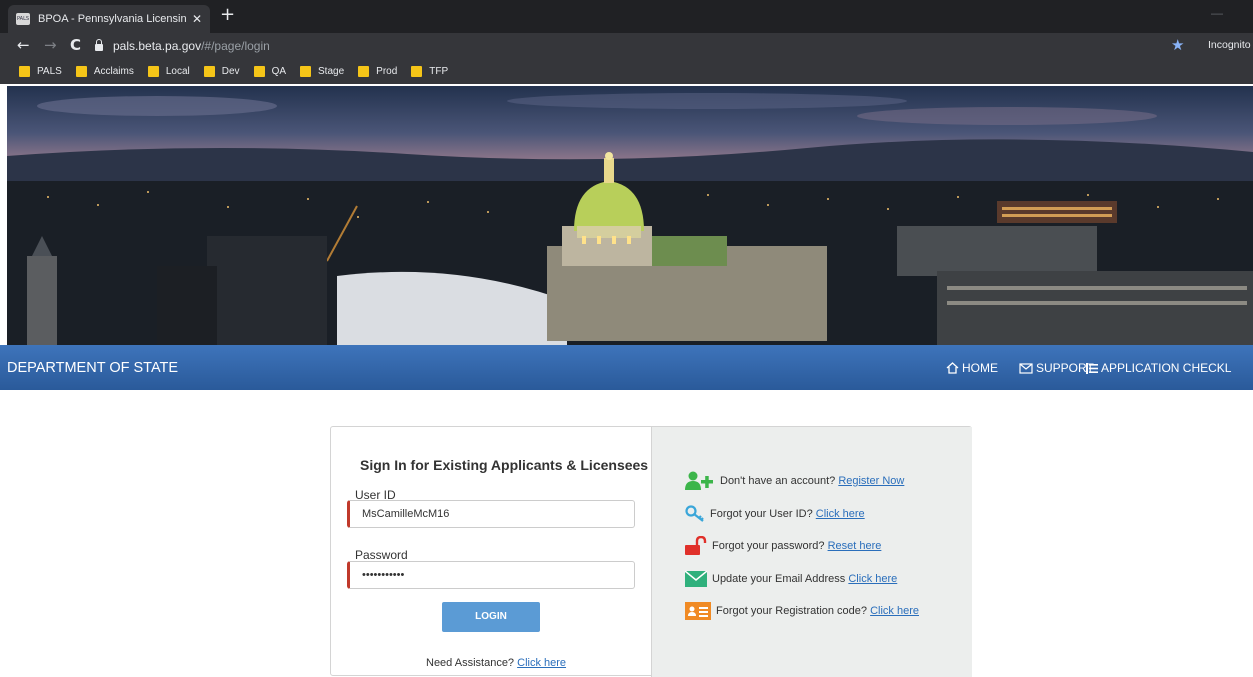  I want to click on bookmark-stage: Stage, so click(322, 71).